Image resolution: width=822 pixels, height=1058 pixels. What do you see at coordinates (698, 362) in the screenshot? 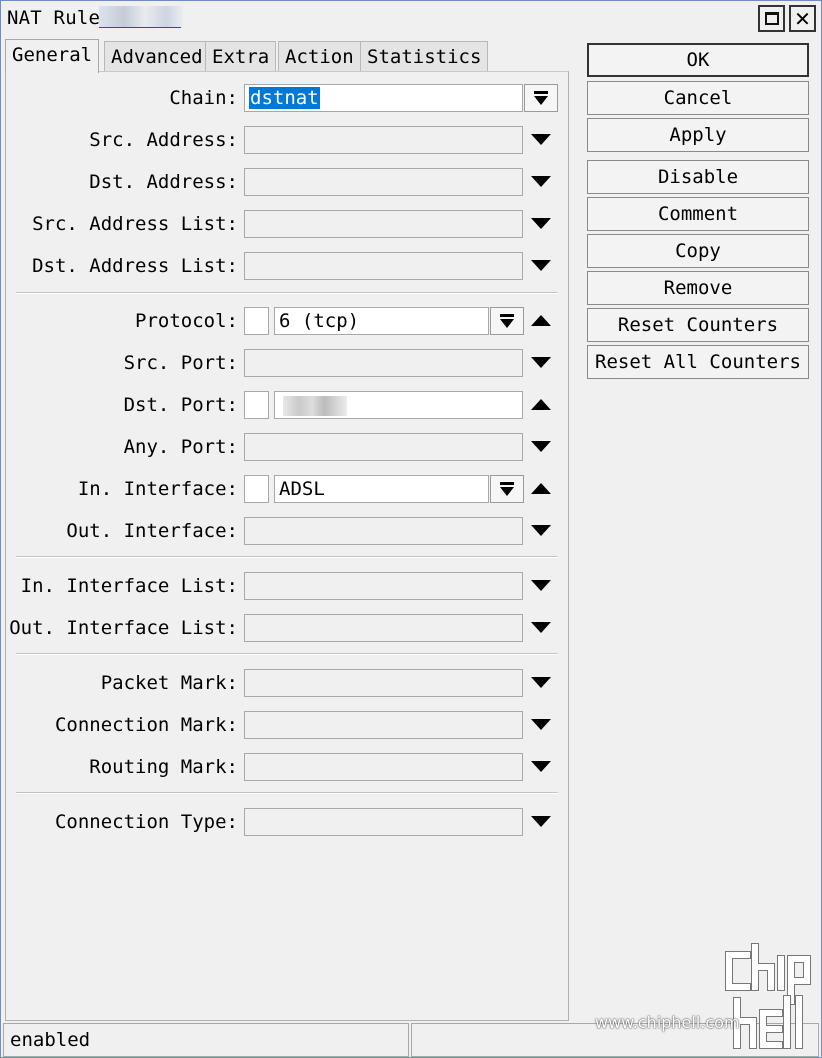
I see `reset-all-counters-button: Reset All Counters` at bounding box center [698, 362].